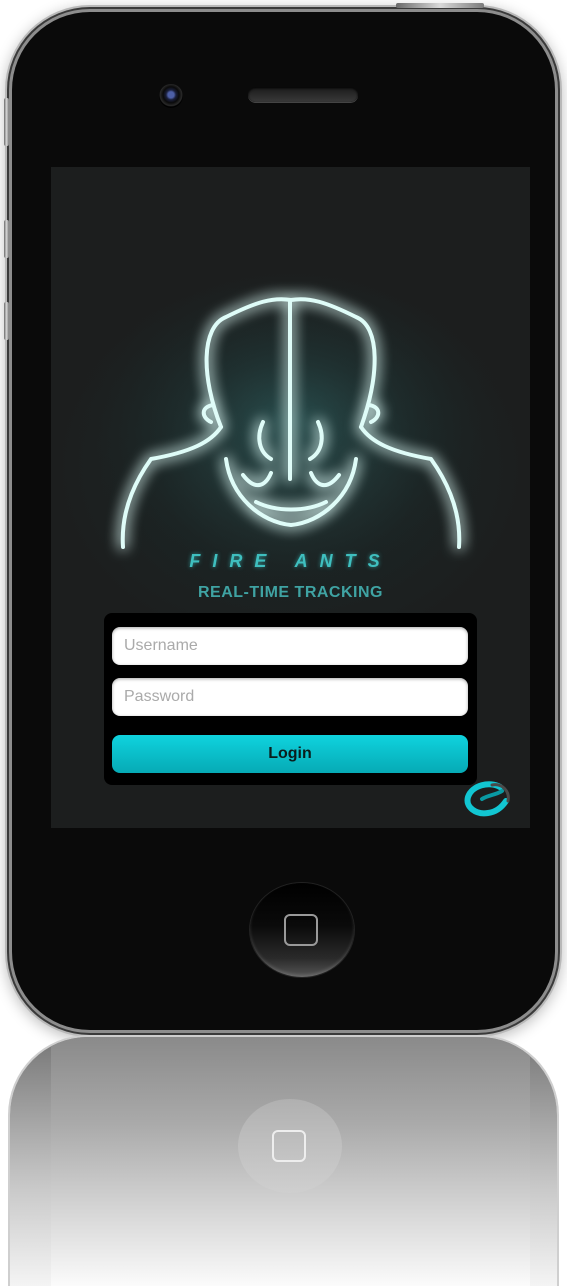  Describe the element at coordinates (6, 321) in the screenshot. I see `volume-down-button` at that location.